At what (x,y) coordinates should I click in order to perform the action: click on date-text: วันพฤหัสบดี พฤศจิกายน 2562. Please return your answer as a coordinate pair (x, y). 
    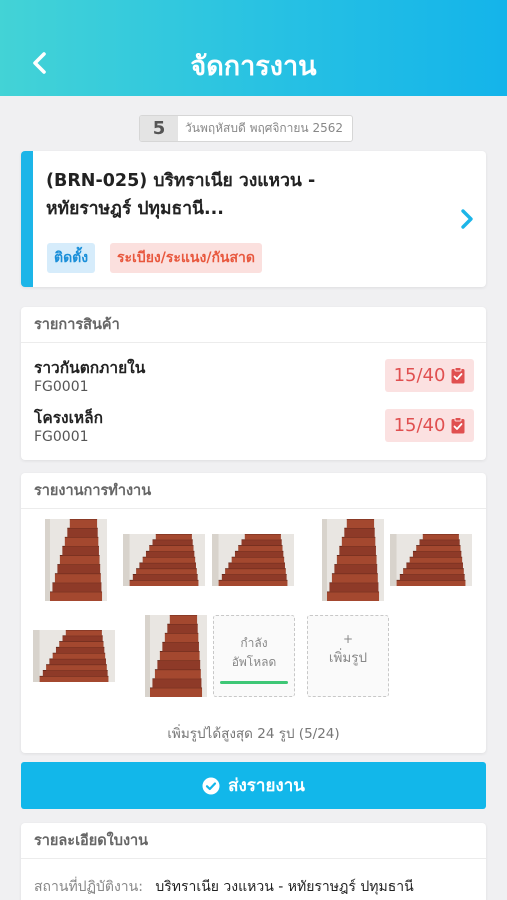
    Looking at the image, I should click on (264, 128).